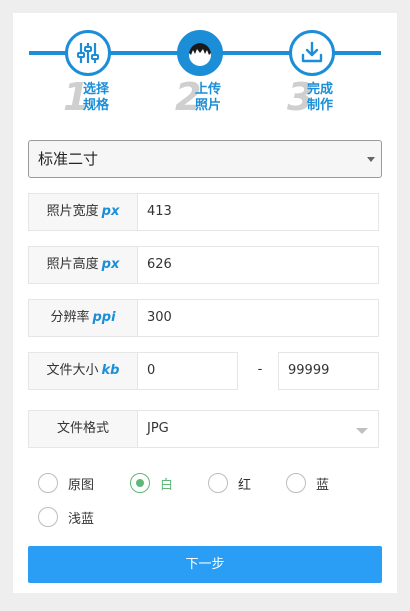 This screenshot has height=611, width=410. I want to click on bg-option-red: 红, so click(229, 483).